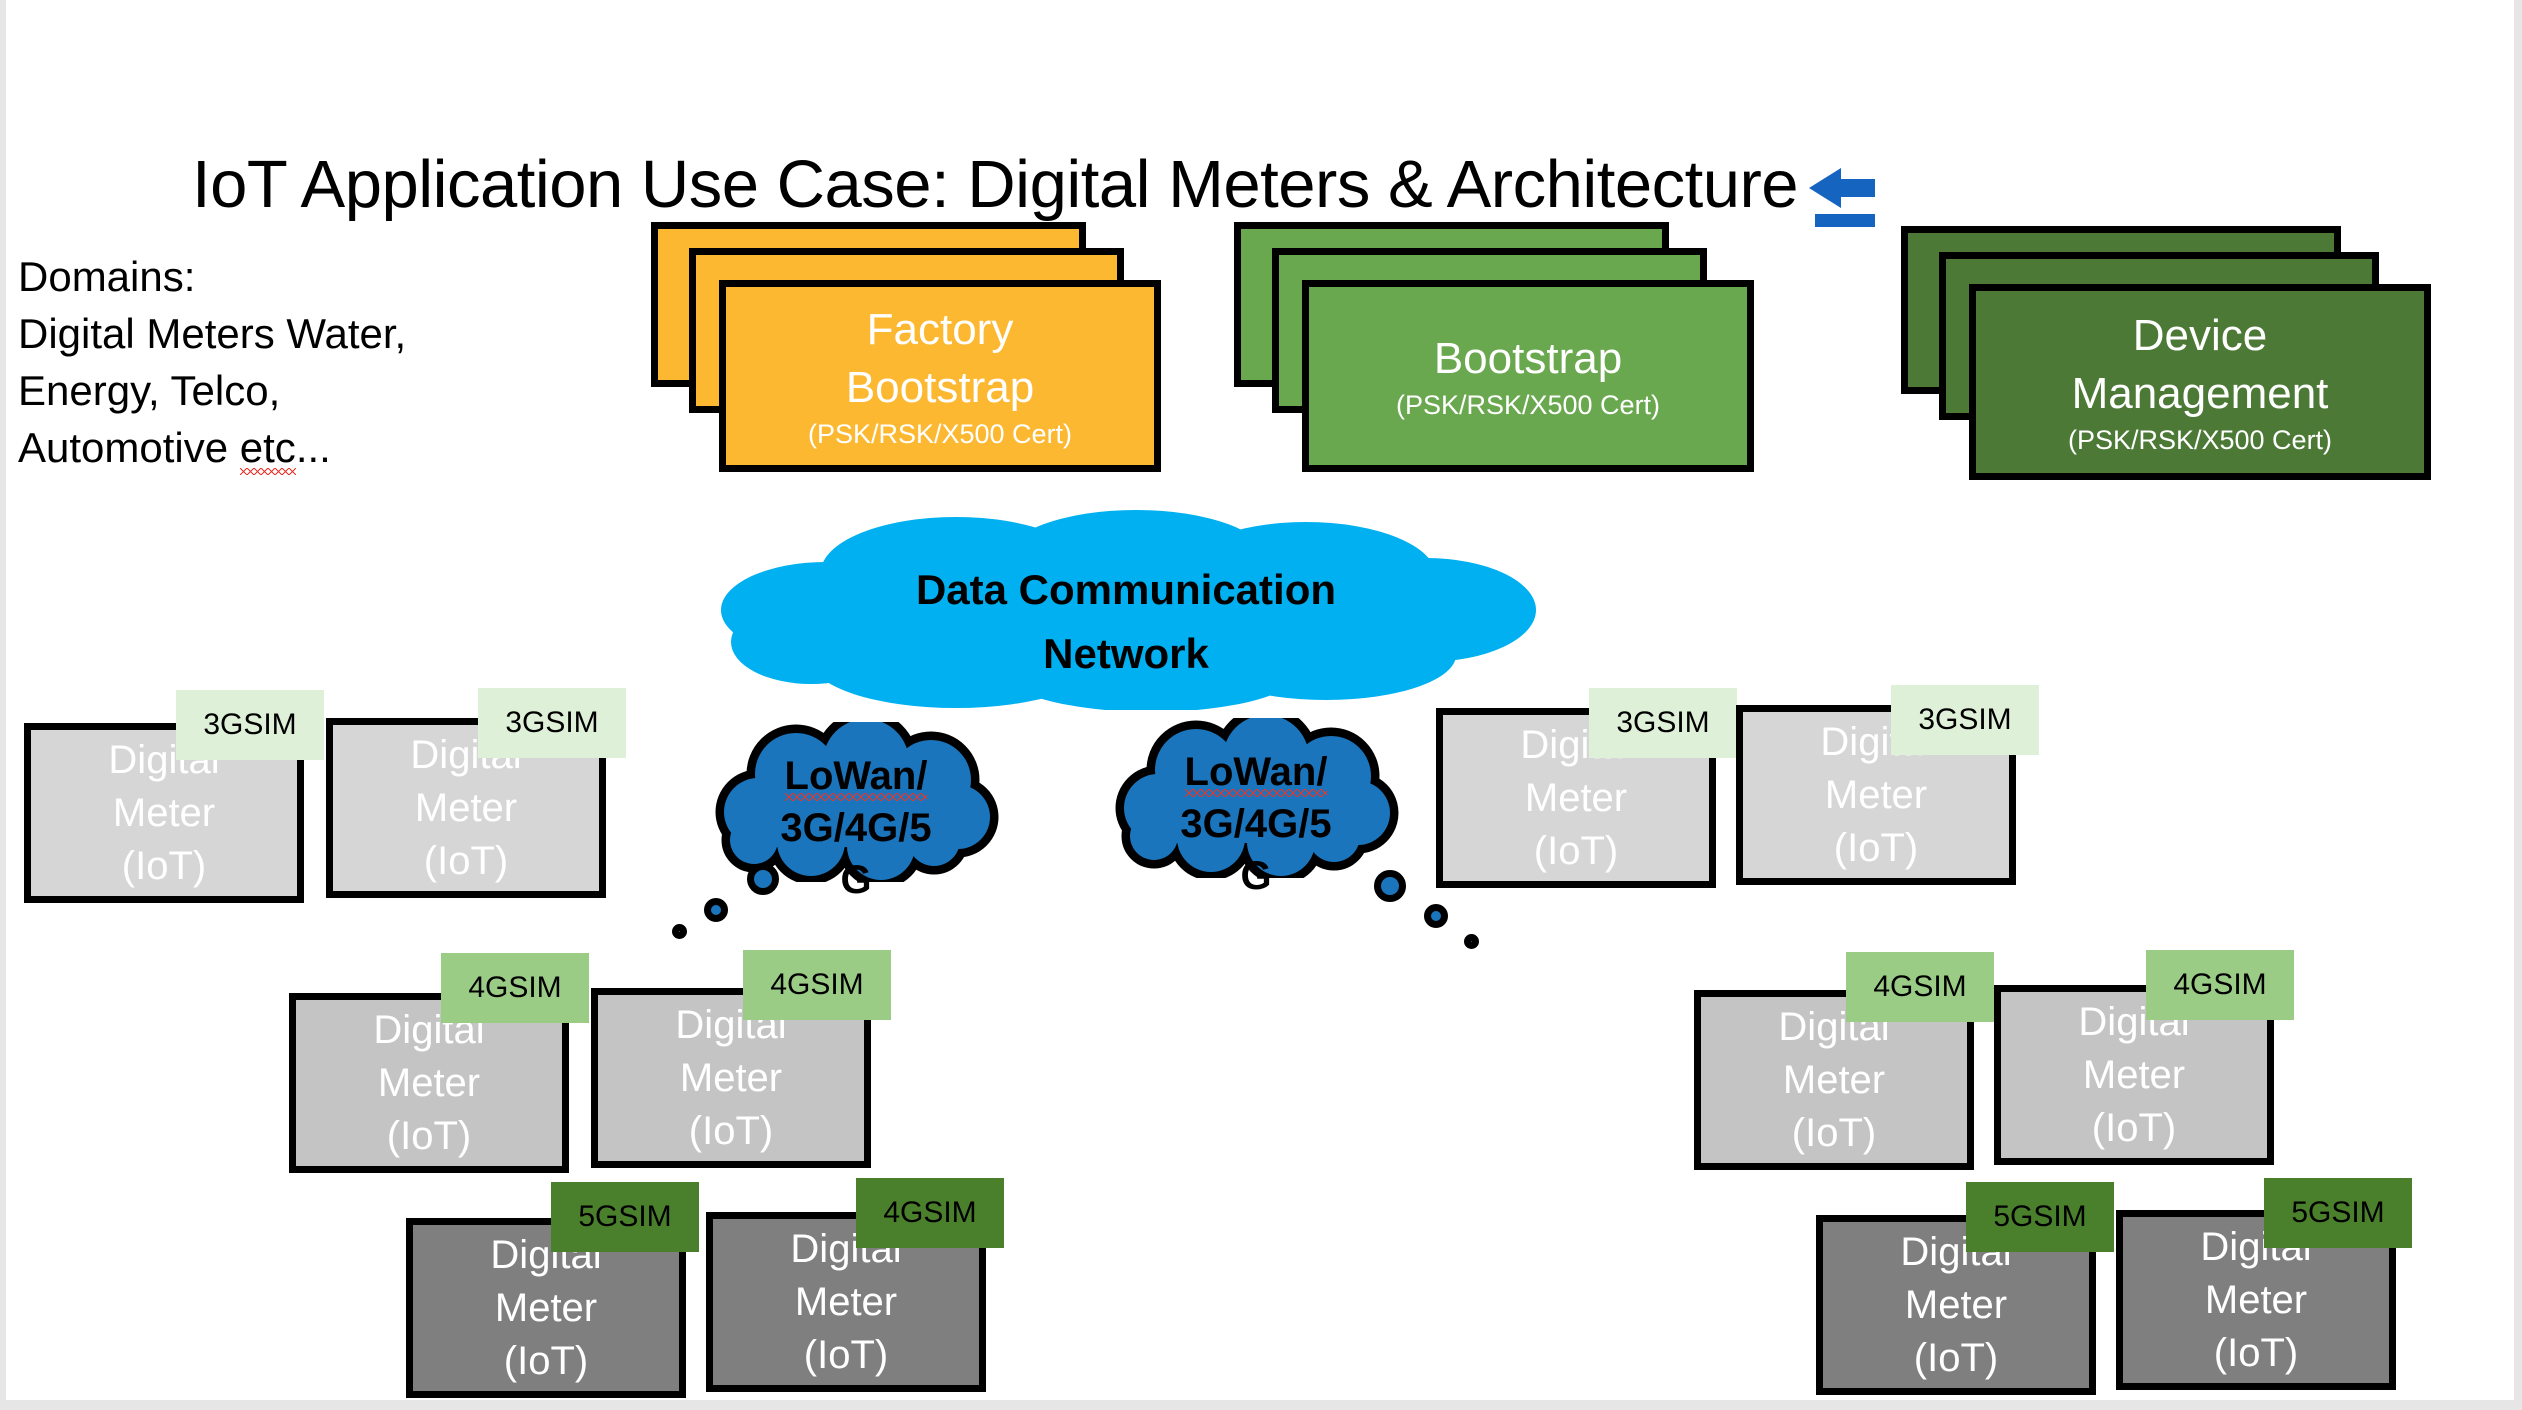 This screenshot has width=2522, height=1410. I want to click on lowan-right-line-1: LoWan/, so click(1256, 772).